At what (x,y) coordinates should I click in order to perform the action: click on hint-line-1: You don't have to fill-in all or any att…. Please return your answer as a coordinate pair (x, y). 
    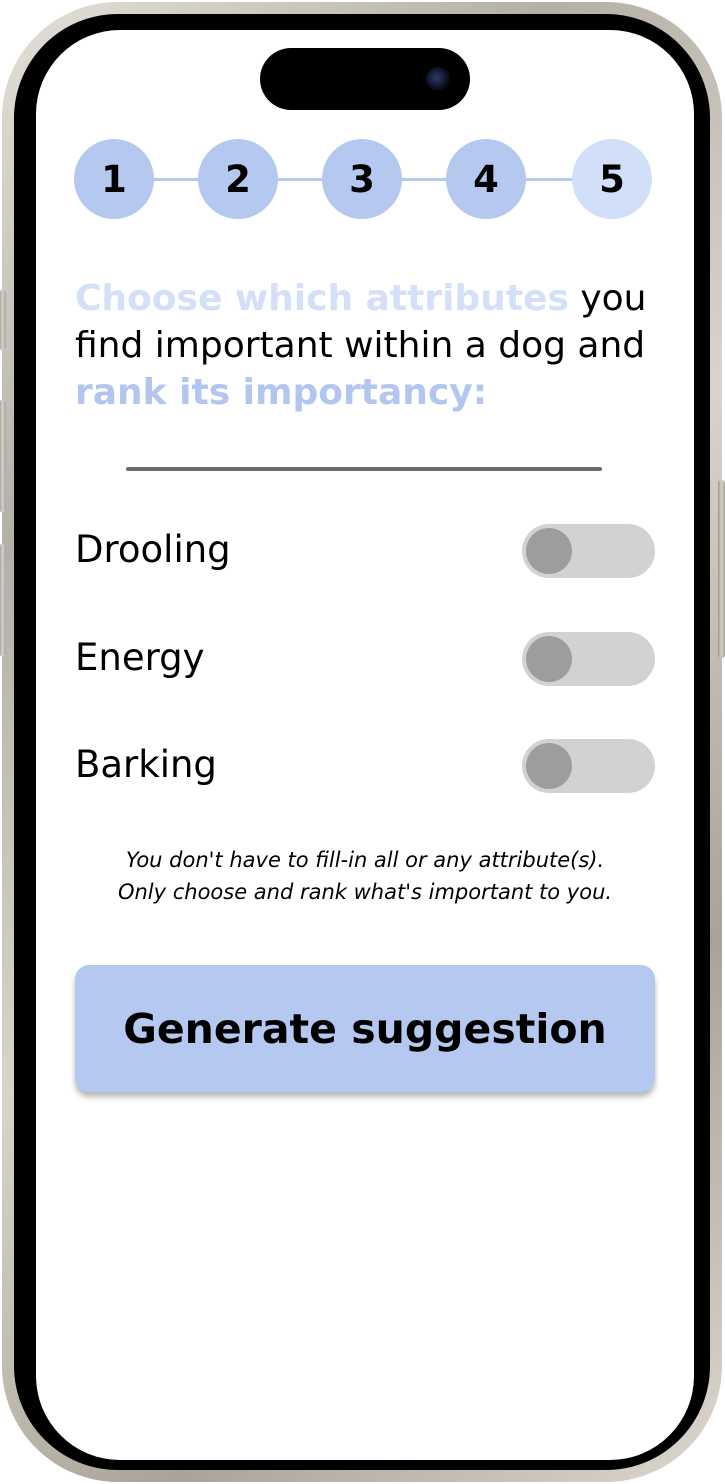
    Looking at the image, I should click on (365, 860).